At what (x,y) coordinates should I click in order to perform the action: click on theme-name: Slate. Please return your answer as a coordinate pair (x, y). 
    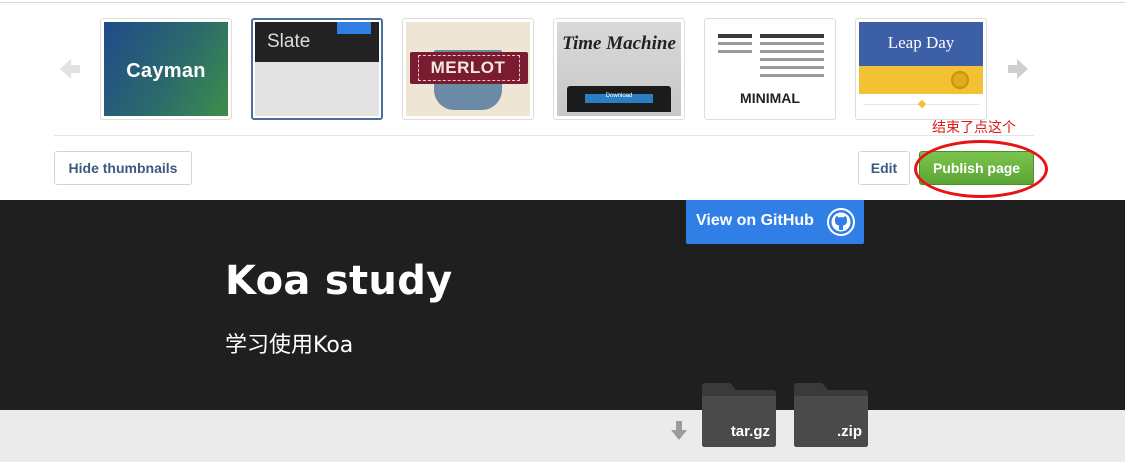
    Looking at the image, I should click on (289, 41).